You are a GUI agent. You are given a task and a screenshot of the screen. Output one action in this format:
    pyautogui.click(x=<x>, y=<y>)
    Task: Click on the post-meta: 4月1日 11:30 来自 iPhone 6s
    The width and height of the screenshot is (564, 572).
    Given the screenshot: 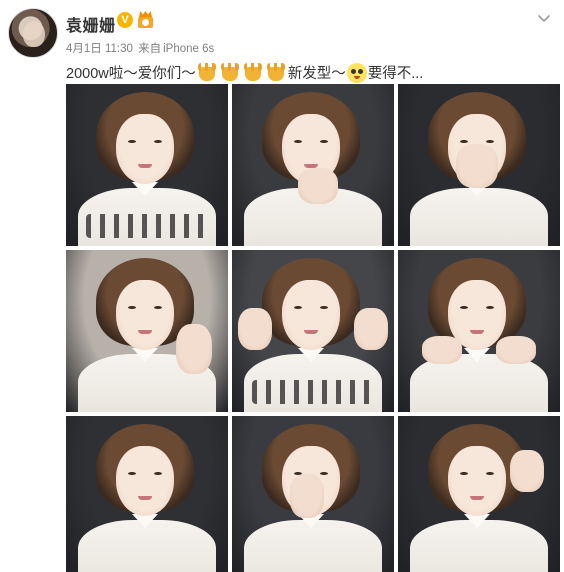 What is the action you would take?
    pyautogui.click(x=140, y=48)
    